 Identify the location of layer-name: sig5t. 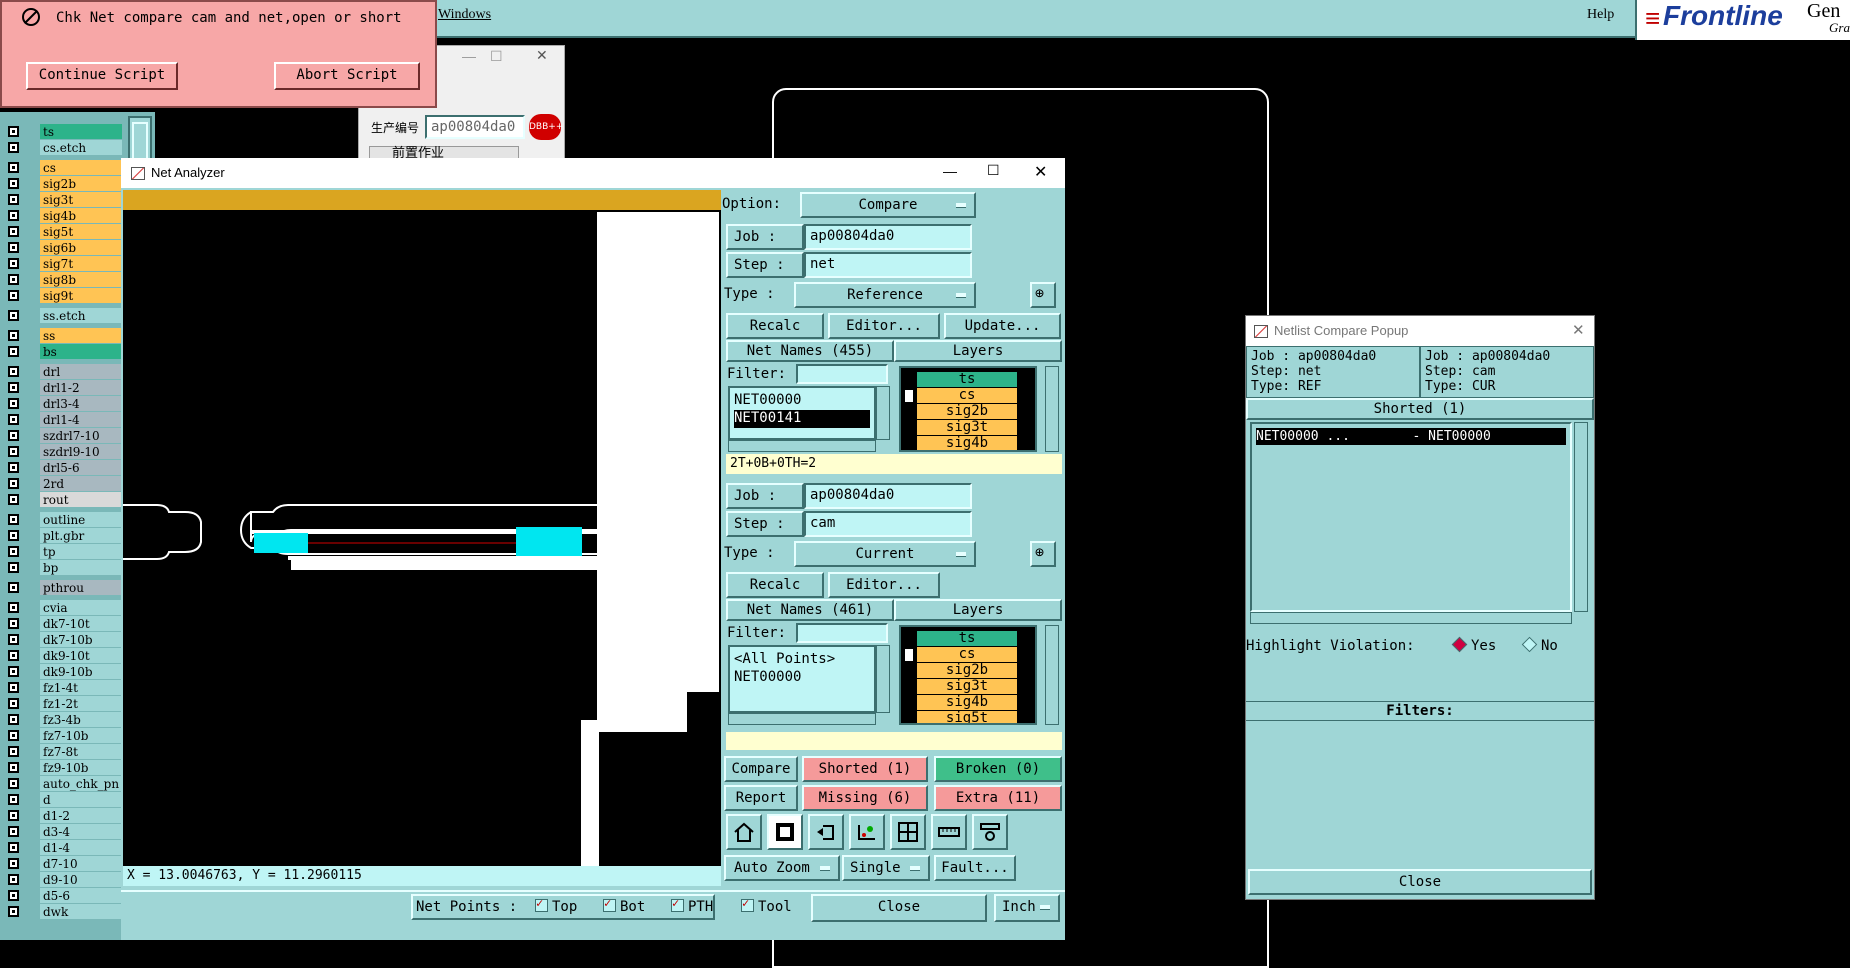
(81, 231).